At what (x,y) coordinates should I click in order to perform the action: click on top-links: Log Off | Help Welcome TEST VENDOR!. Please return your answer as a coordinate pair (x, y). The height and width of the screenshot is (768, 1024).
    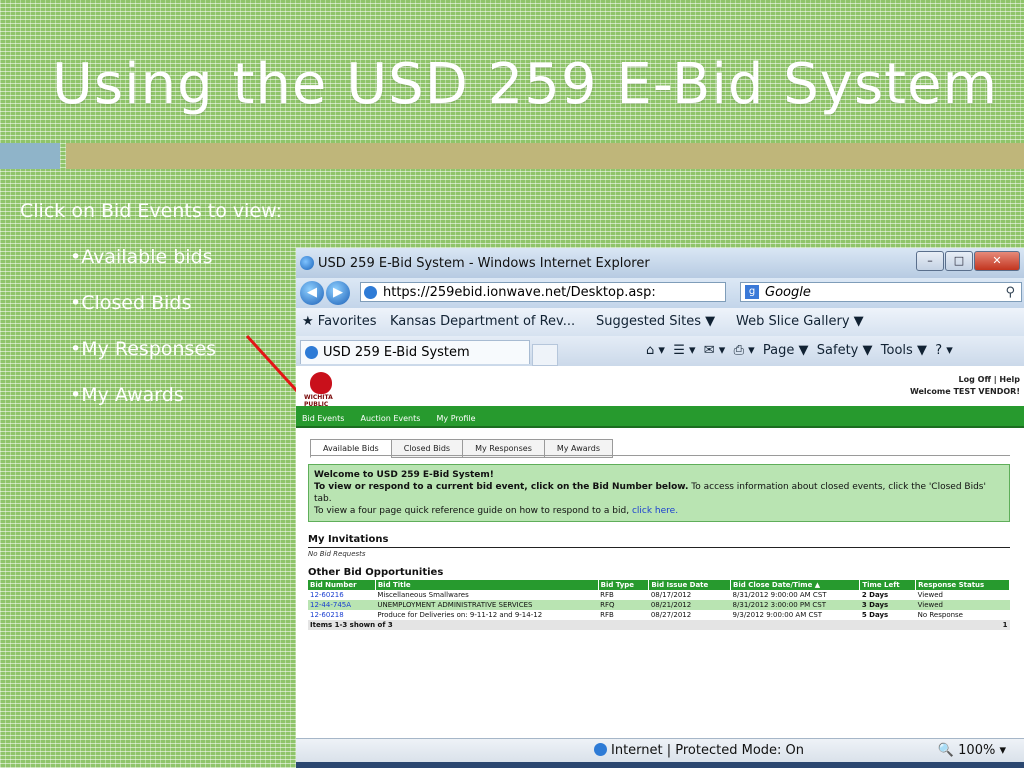
    Looking at the image, I should click on (965, 386).